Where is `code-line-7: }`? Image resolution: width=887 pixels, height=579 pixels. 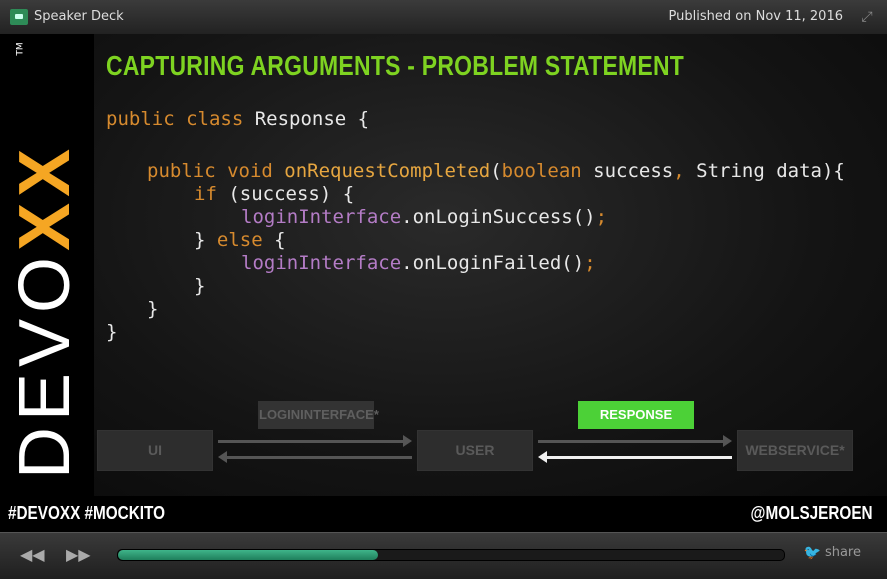
code-line-7: } is located at coordinates (200, 286).